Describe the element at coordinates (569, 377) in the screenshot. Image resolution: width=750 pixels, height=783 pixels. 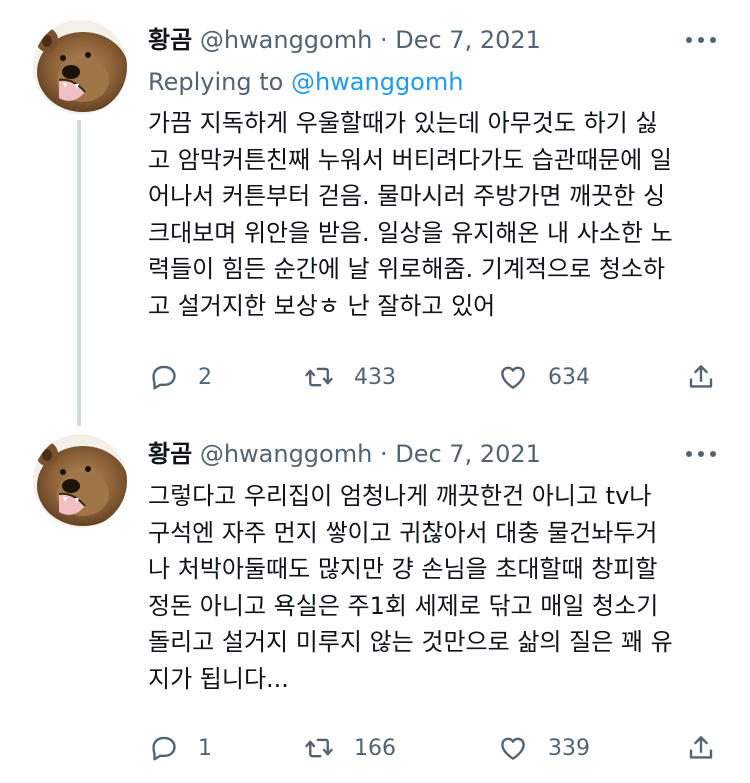
I see `like-count: 634` at that location.